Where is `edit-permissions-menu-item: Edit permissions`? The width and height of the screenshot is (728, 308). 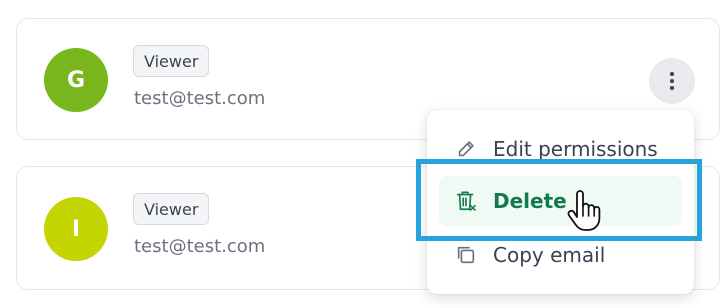 edit-permissions-menu-item: Edit permissions is located at coordinates (560, 149).